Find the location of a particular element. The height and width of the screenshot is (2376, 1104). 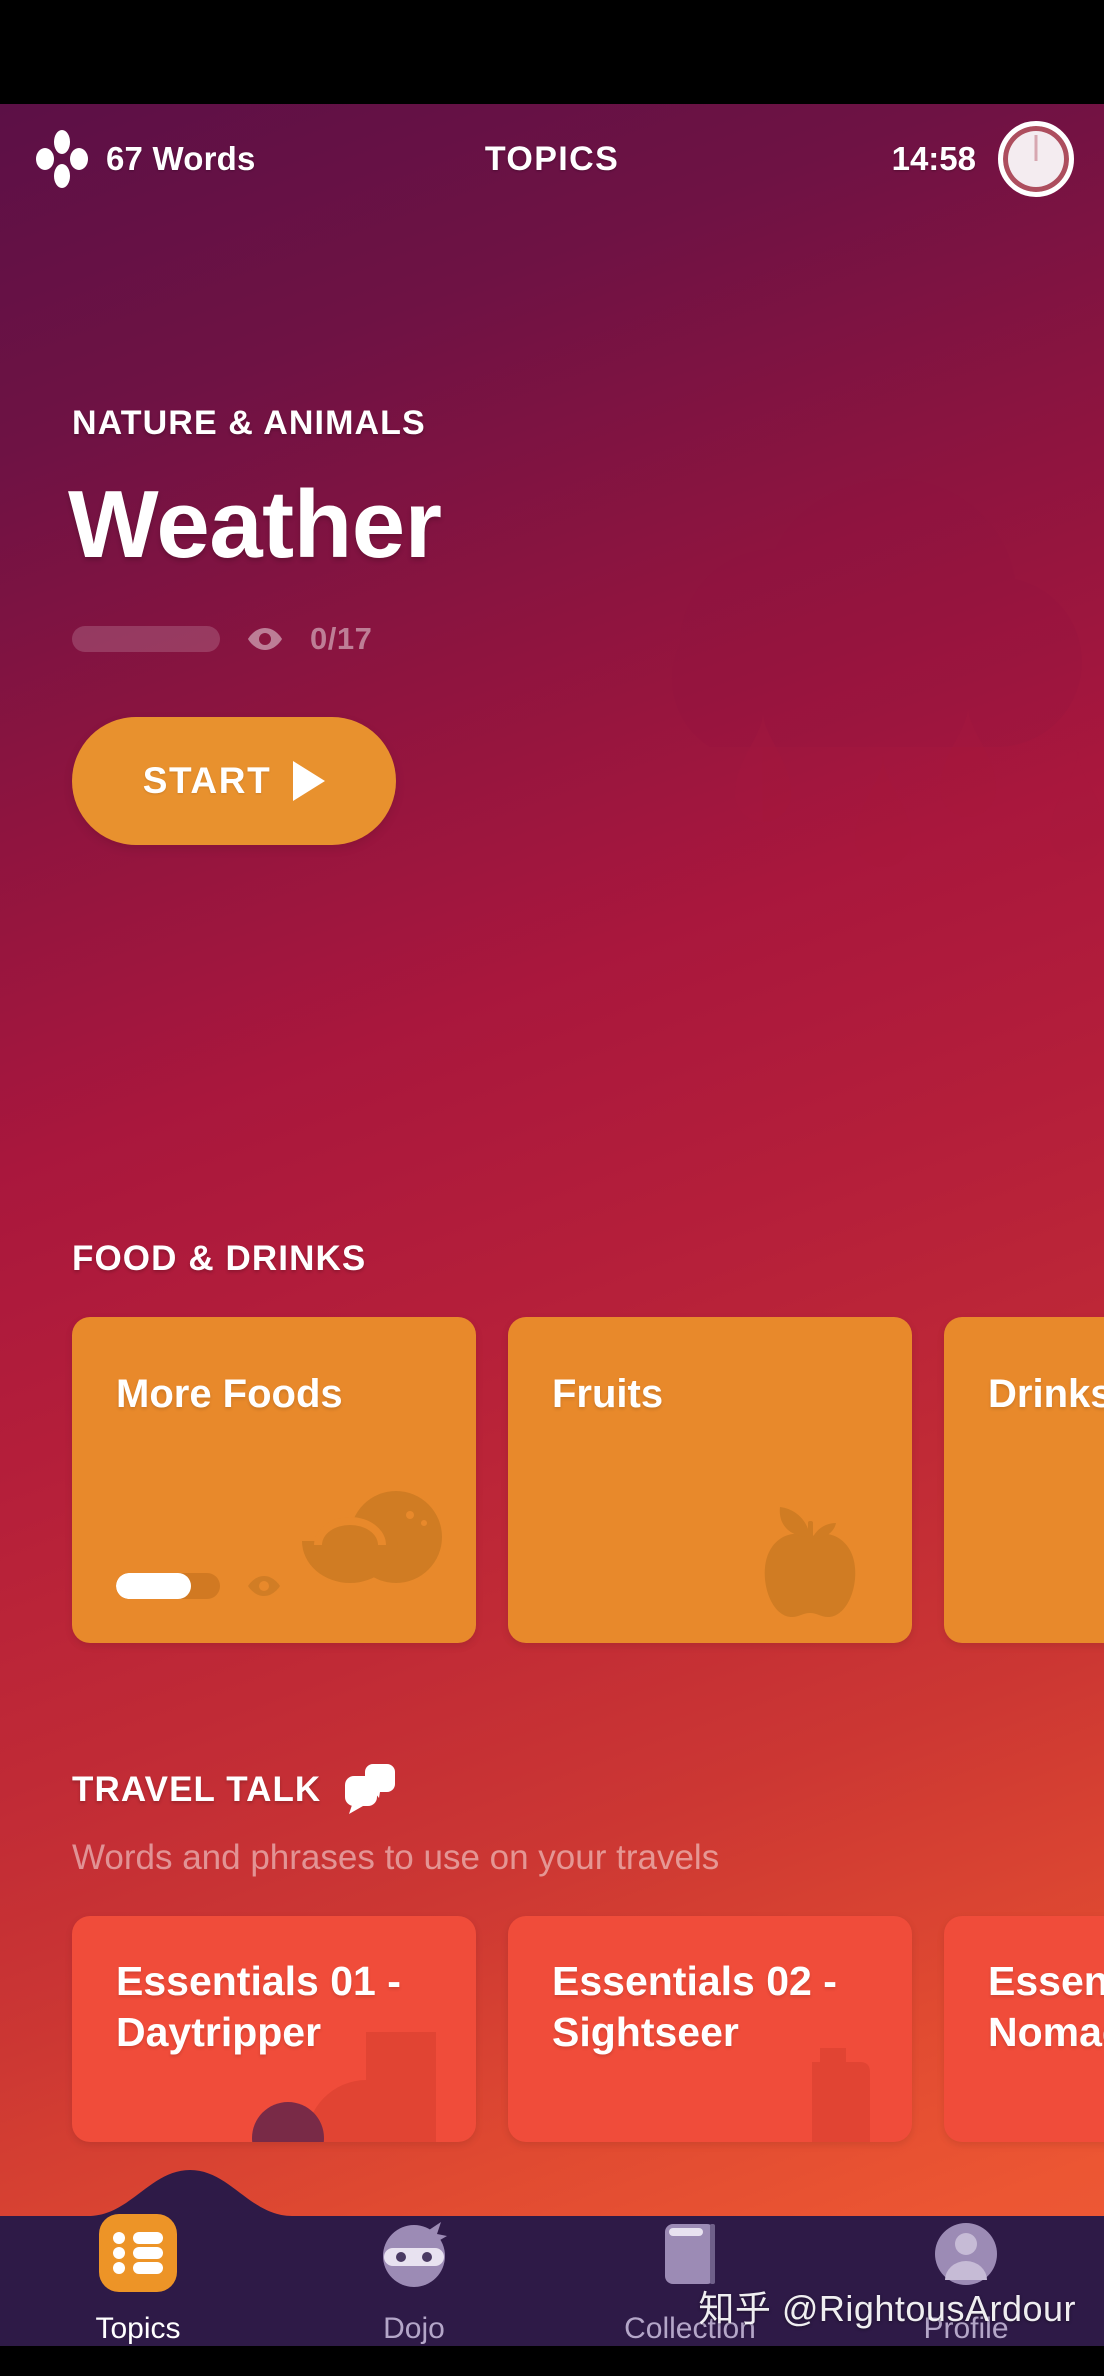

header-right: 14:58 is located at coordinates (983, 159).